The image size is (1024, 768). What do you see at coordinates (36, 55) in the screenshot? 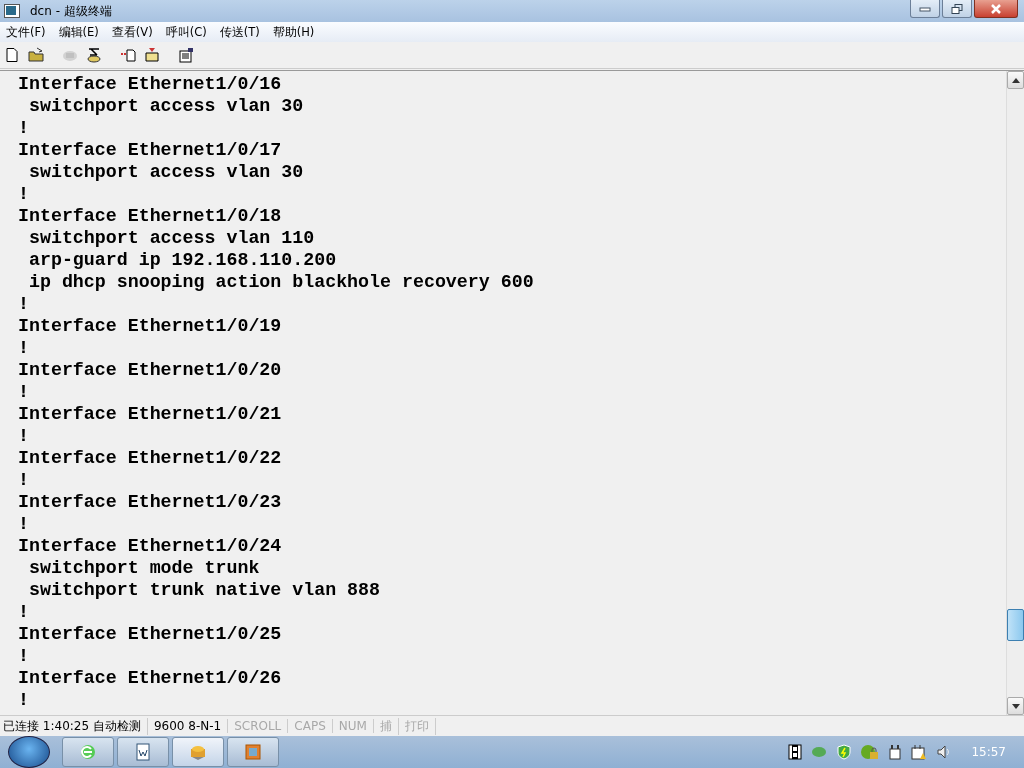
I see `folder-icon` at bounding box center [36, 55].